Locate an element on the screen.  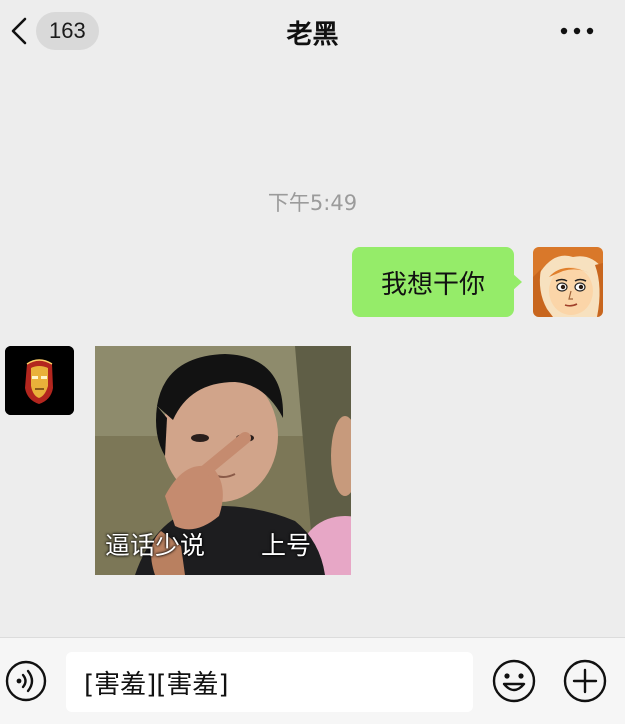
iron-mask-avatar is located at coordinates (39, 380).